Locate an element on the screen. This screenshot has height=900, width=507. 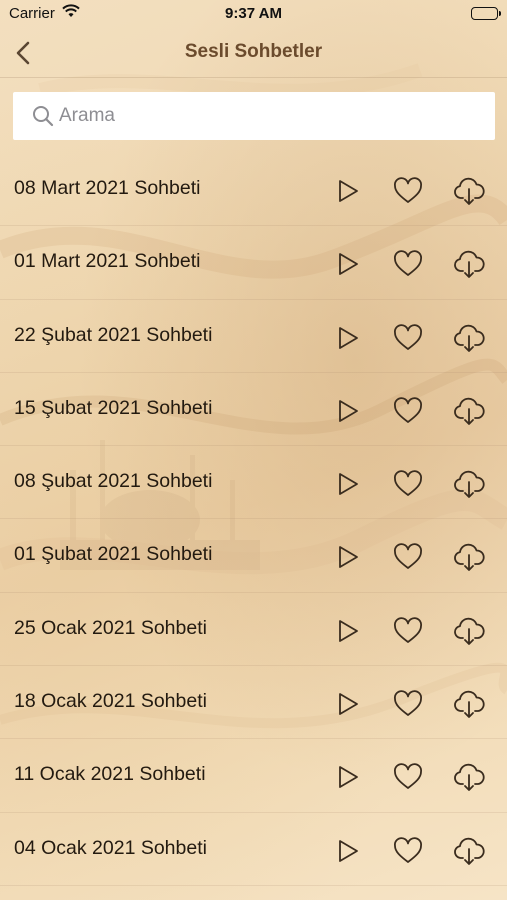
list-item: 15 Şubat 2021 Sohbeti is located at coordinates (253, 410).